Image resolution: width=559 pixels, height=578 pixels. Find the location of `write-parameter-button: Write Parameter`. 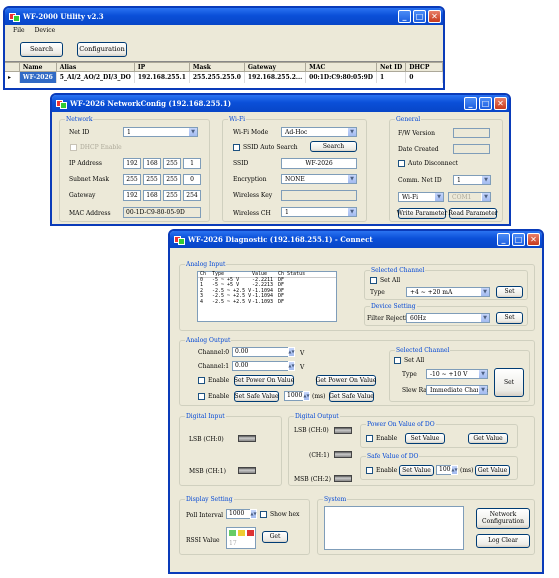

write-parameter-button: Write Parameter is located at coordinates (422, 213).